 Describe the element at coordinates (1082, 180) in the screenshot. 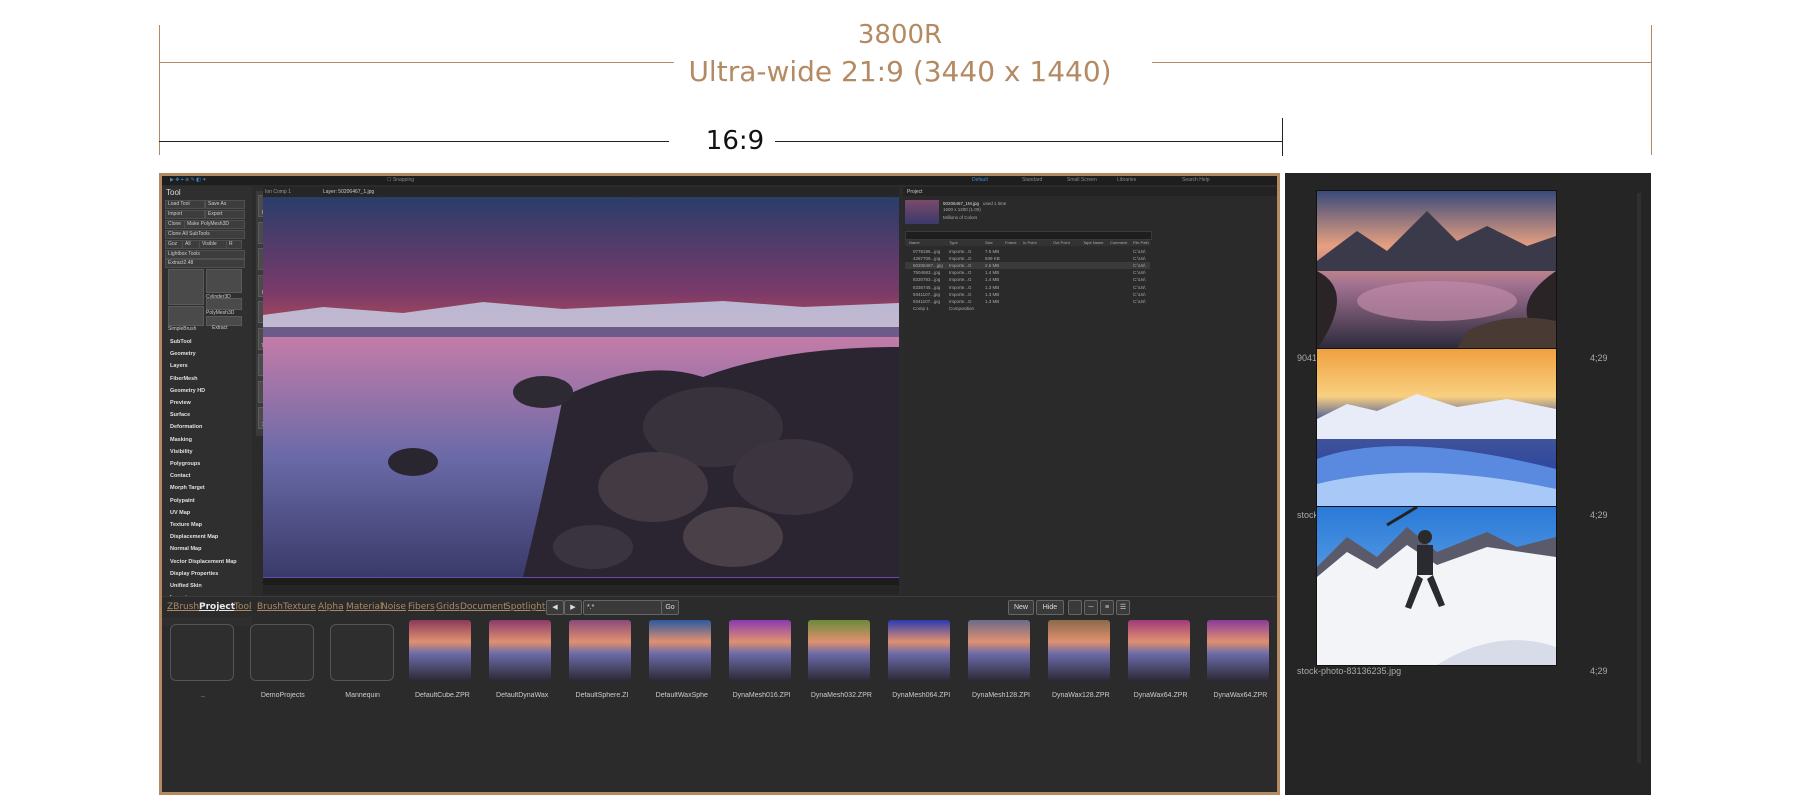

I see `workspace-small-screen: Small Screen` at that location.